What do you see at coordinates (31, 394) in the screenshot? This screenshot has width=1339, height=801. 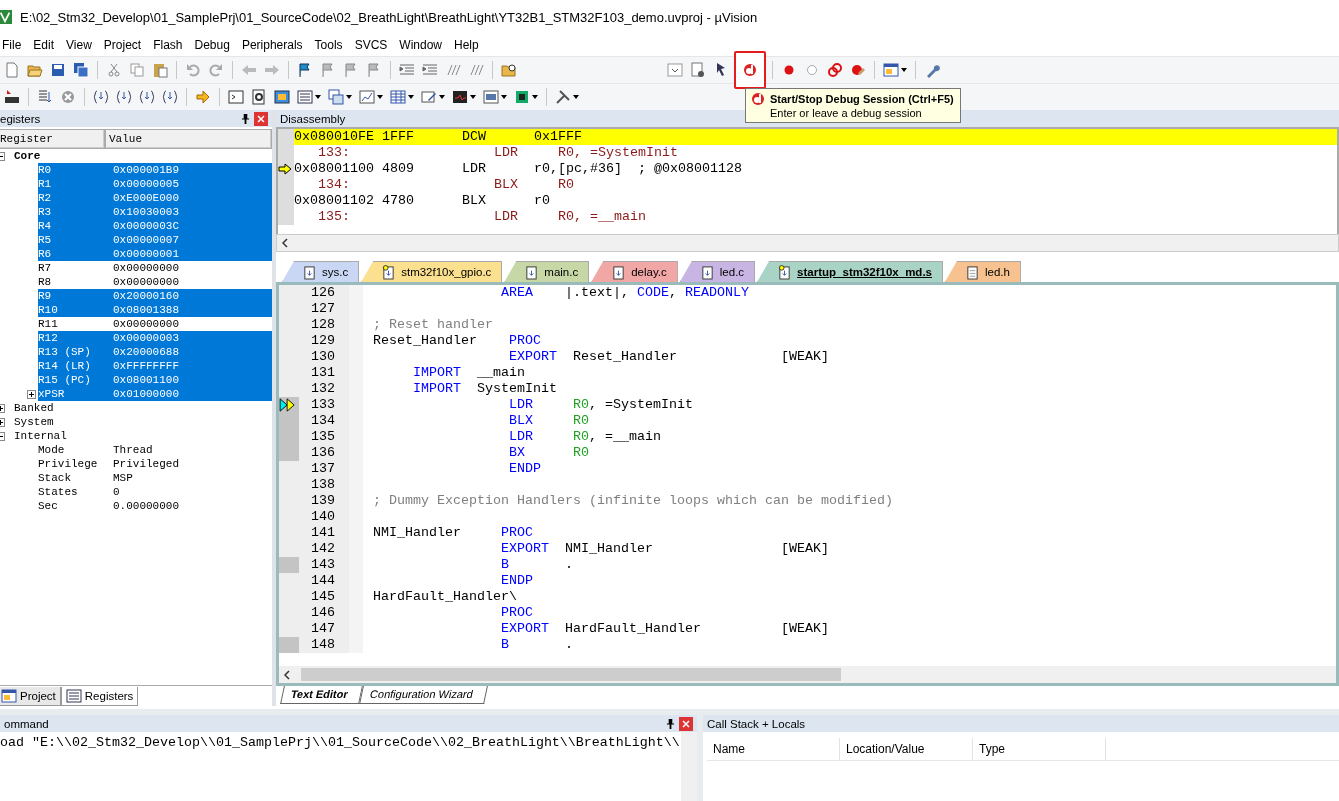 I see `expand-icon` at bounding box center [31, 394].